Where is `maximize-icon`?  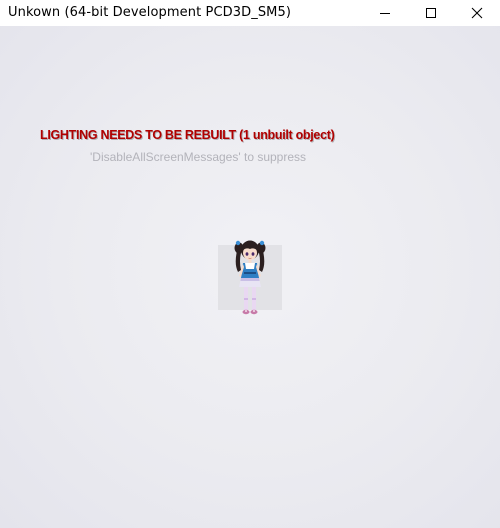
maximize-icon is located at coordinates (431, 13).